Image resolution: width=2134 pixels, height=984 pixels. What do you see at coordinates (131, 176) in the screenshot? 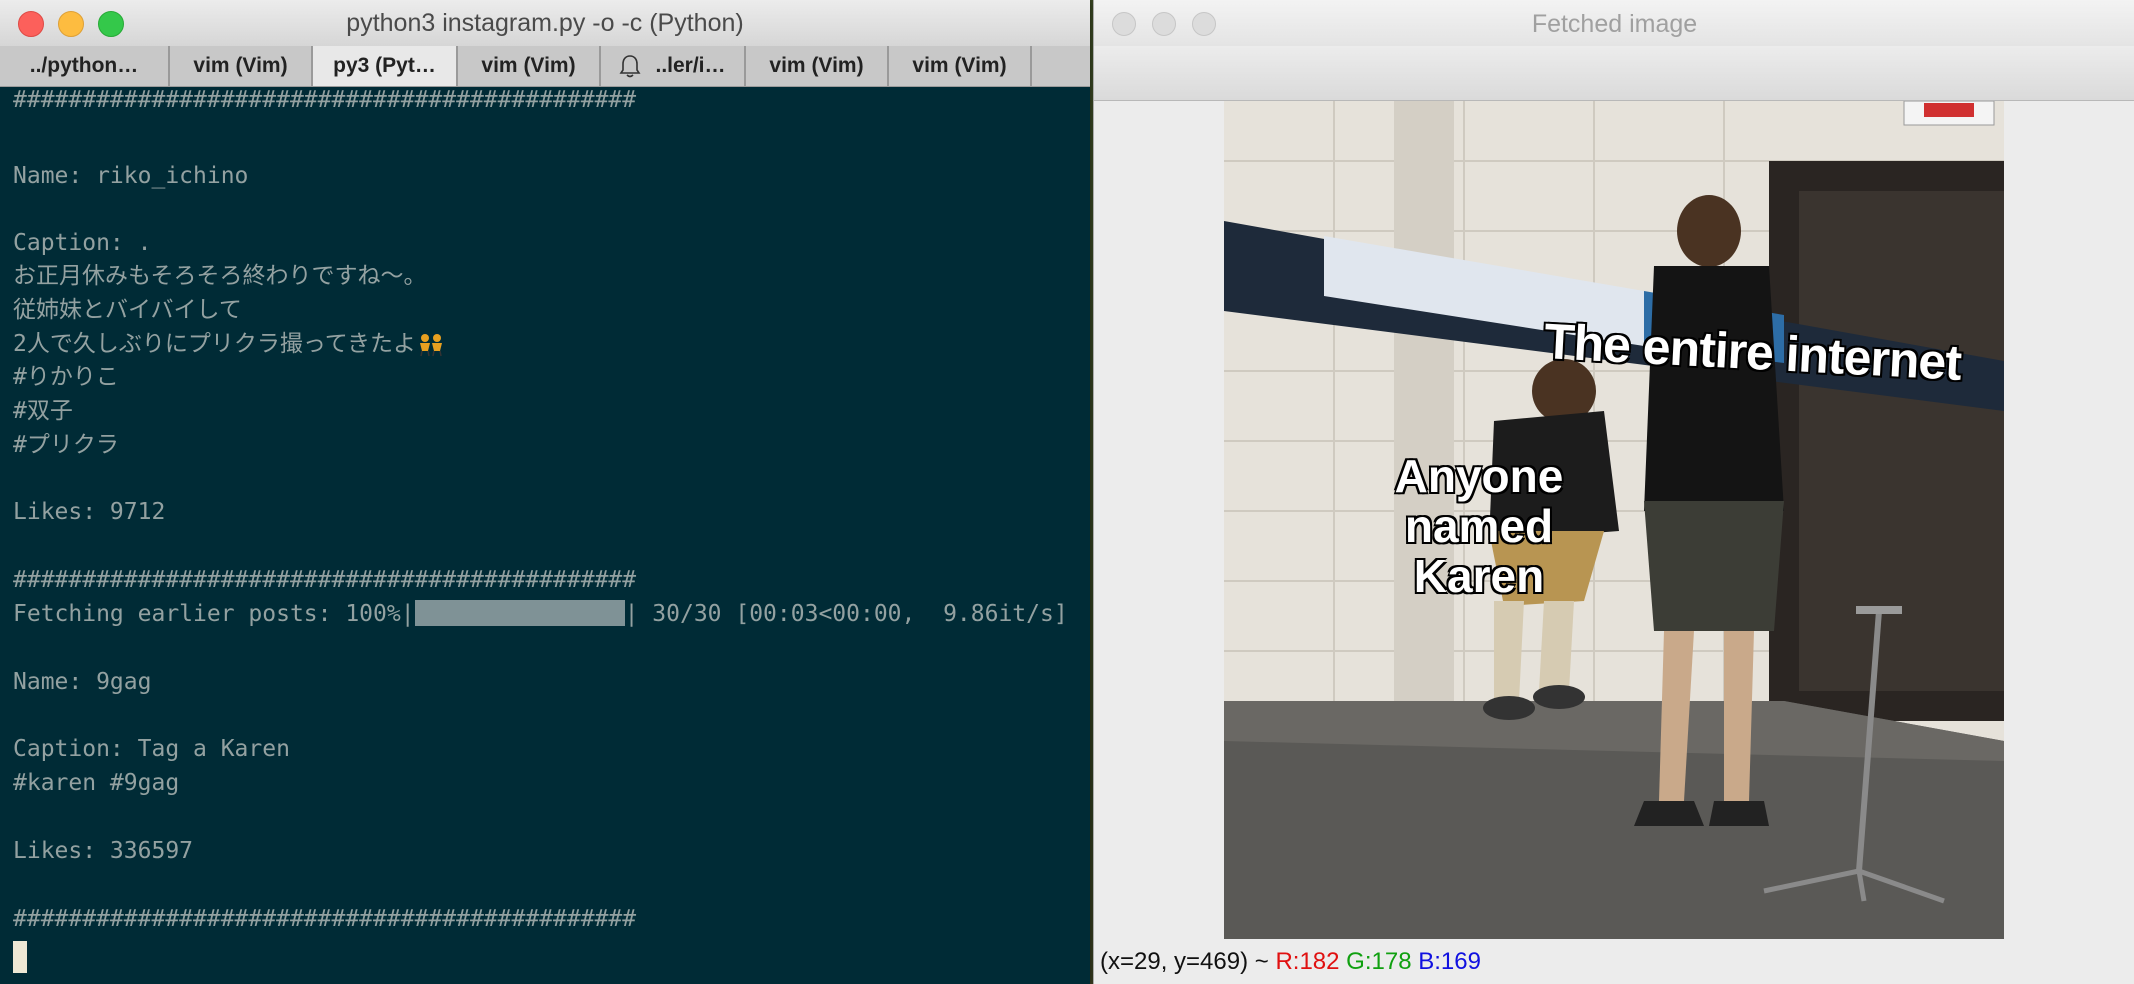
I see `post-name: Name: riko_ichino` at bounding box center [131, 176].